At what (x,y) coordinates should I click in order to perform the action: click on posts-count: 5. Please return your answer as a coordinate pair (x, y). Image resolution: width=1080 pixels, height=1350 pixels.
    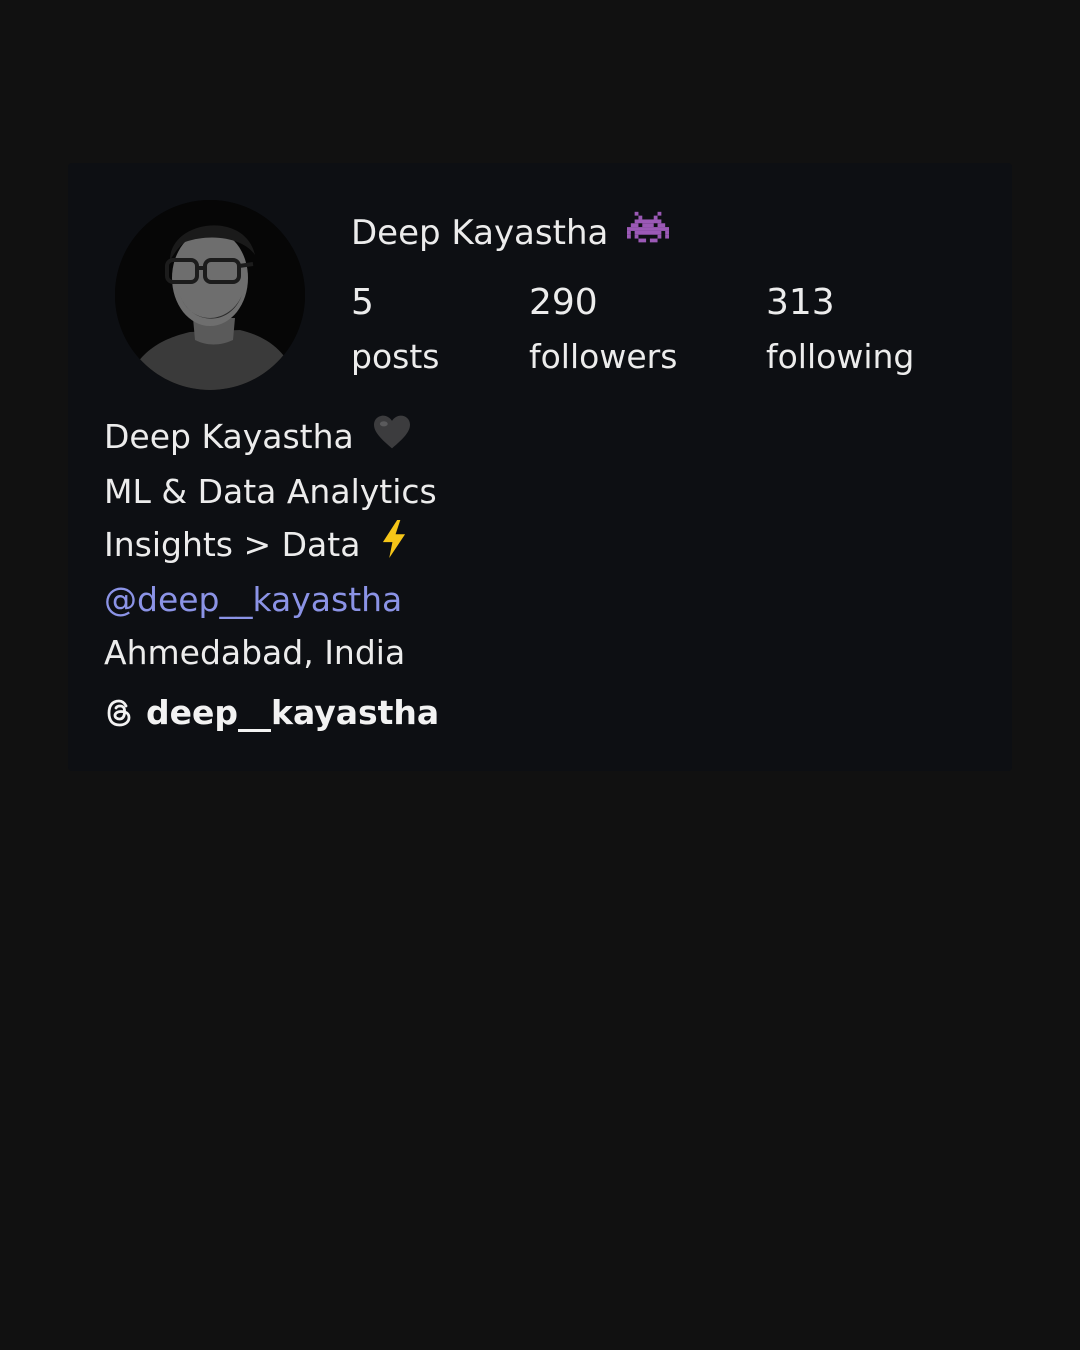
    Looking at the image, I should click on (362, 302).